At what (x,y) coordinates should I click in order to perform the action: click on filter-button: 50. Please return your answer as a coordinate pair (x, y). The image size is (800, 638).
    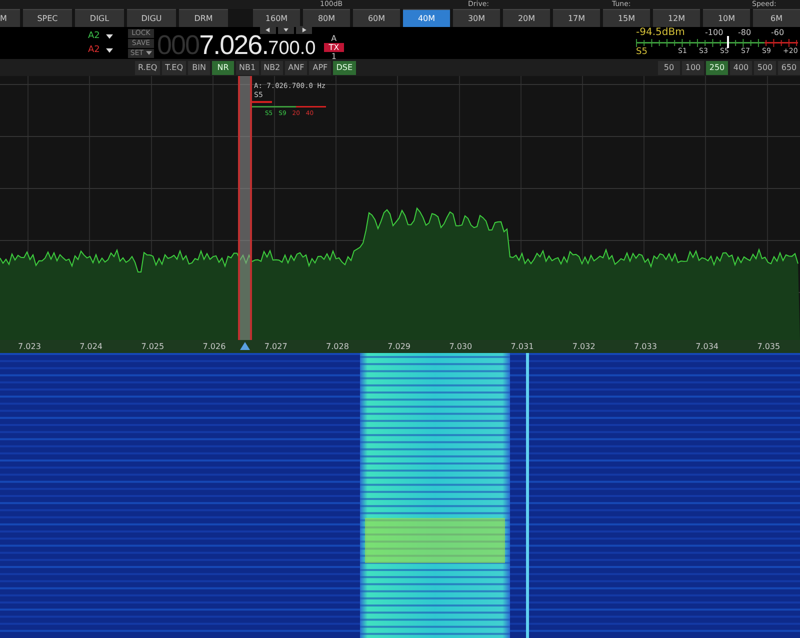
    Looking at the image, I should click on (669, 67).